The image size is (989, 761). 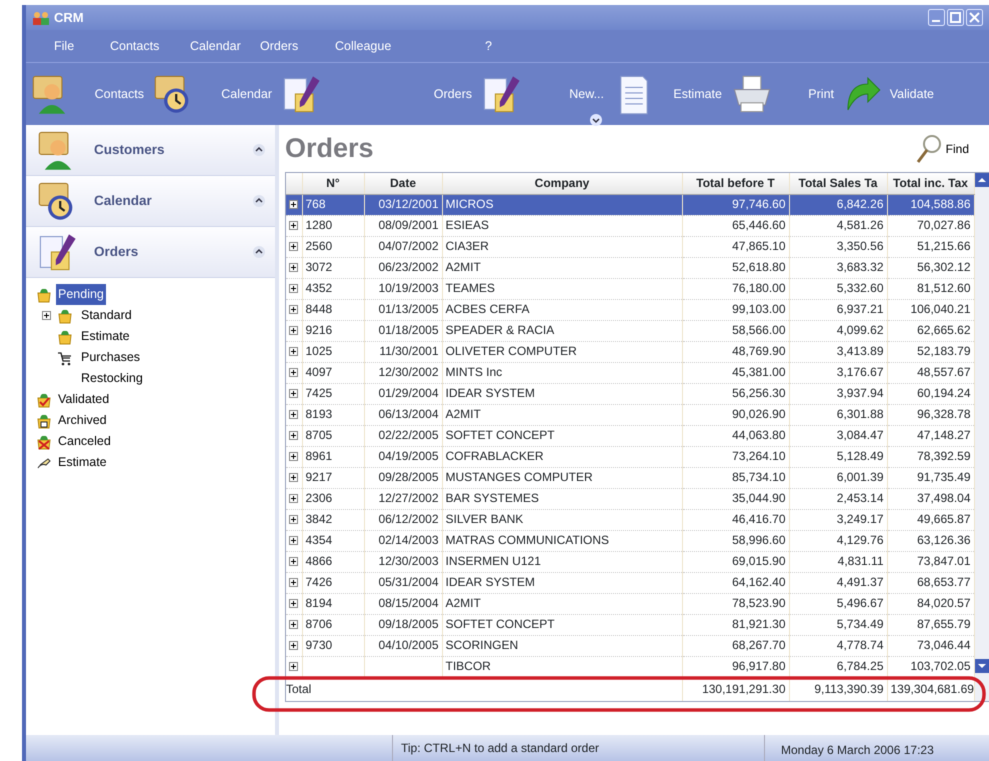 What do you see at coordinates (860, 329) in the screenshot?
I see `table-cell: 4,099.62` at bounding box center [860, 329].